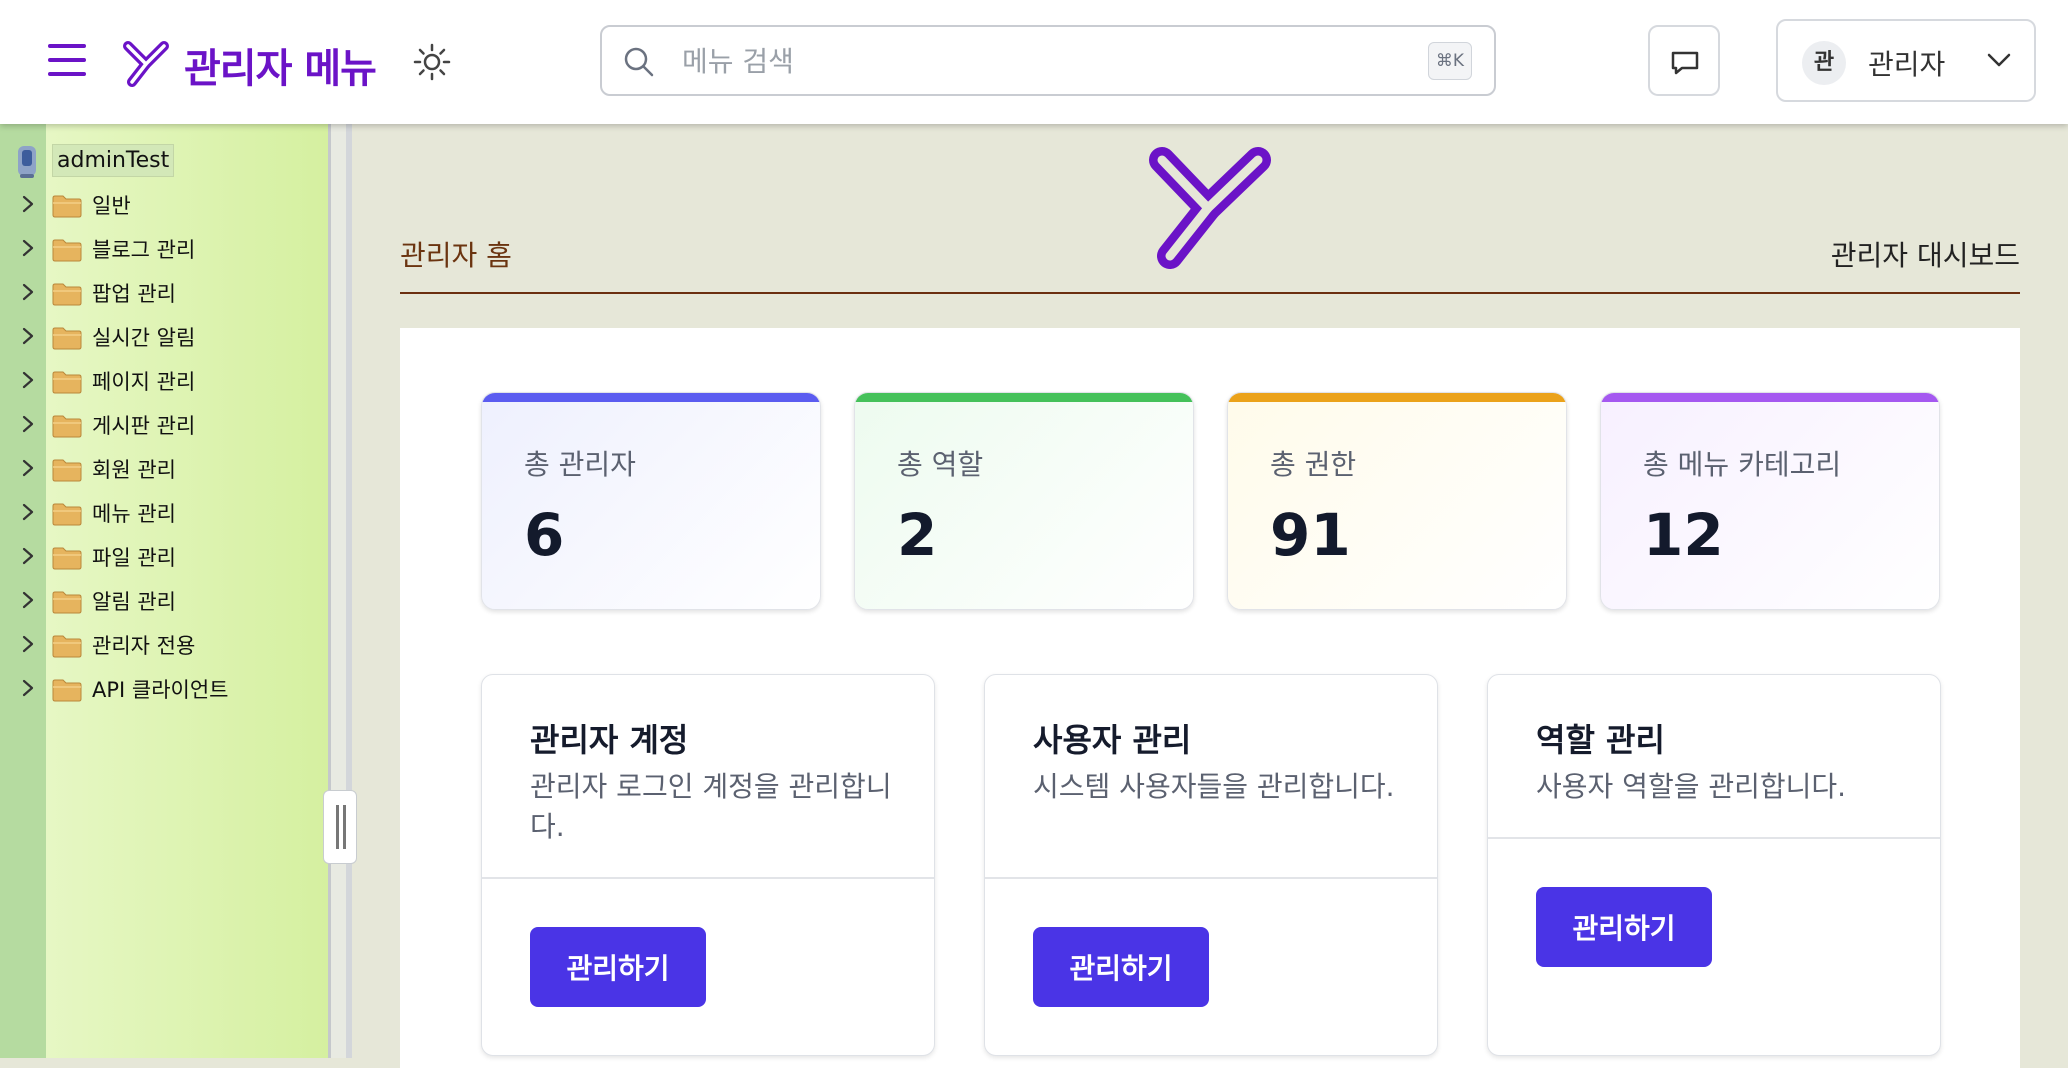 This screenshot has height=1068, width=2068. Describe the element at coordinates (144, 338) in the screenshot. I see `sidebar-tree-item-label: 실시간 알림` at that location.